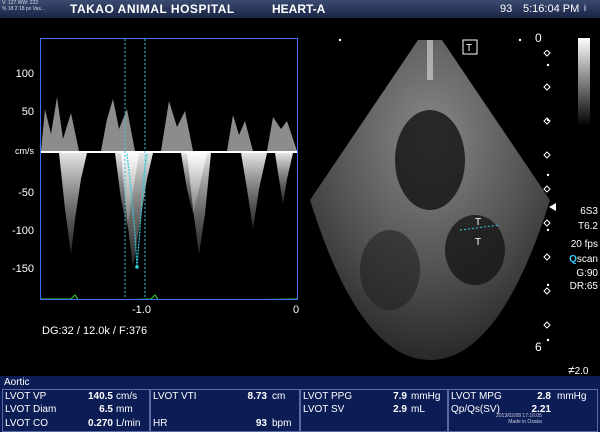 The image size is (600, 432). Describe the element at coordinates (578, 370) in the screenshot. I see `focus-depth-label: ≠2.0` at that location.